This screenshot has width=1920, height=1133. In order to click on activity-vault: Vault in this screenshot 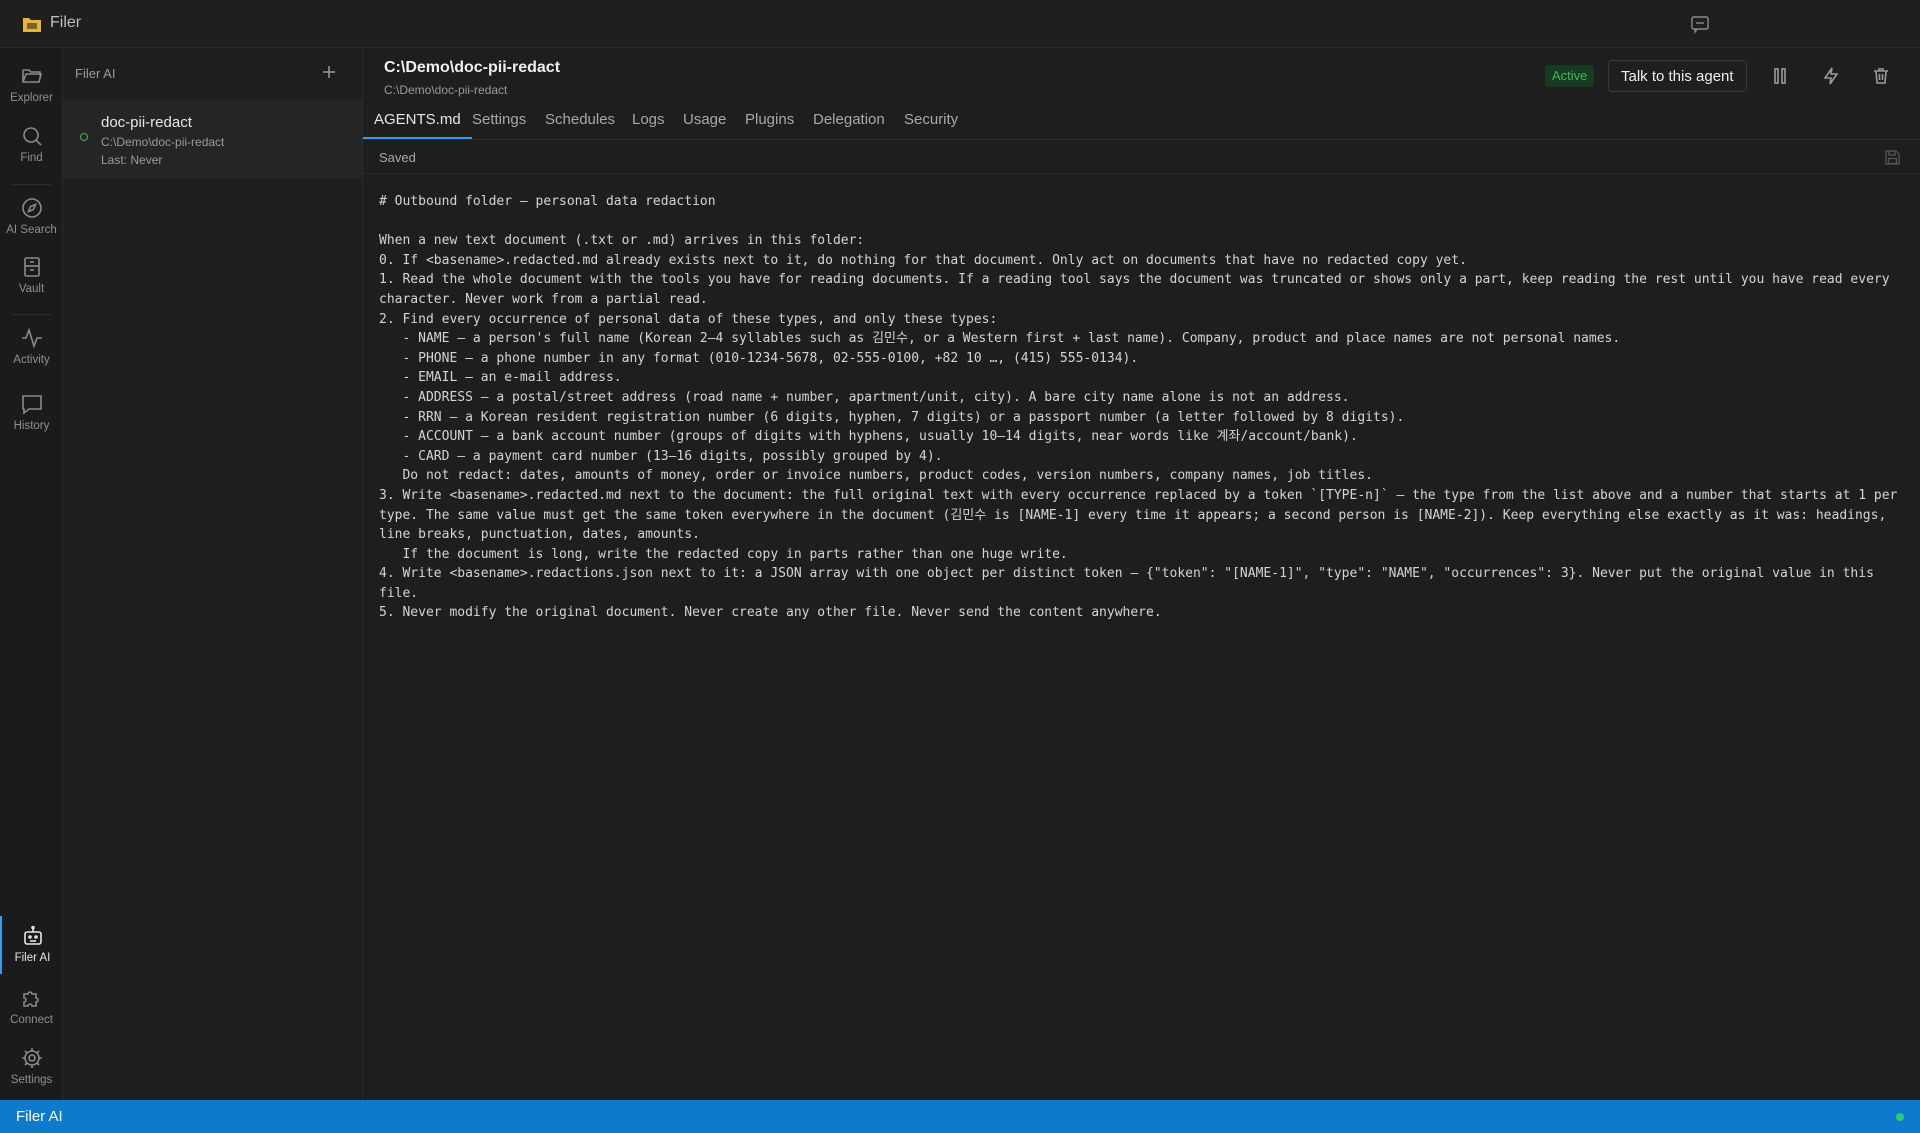, I will do `click(31, 281)`.